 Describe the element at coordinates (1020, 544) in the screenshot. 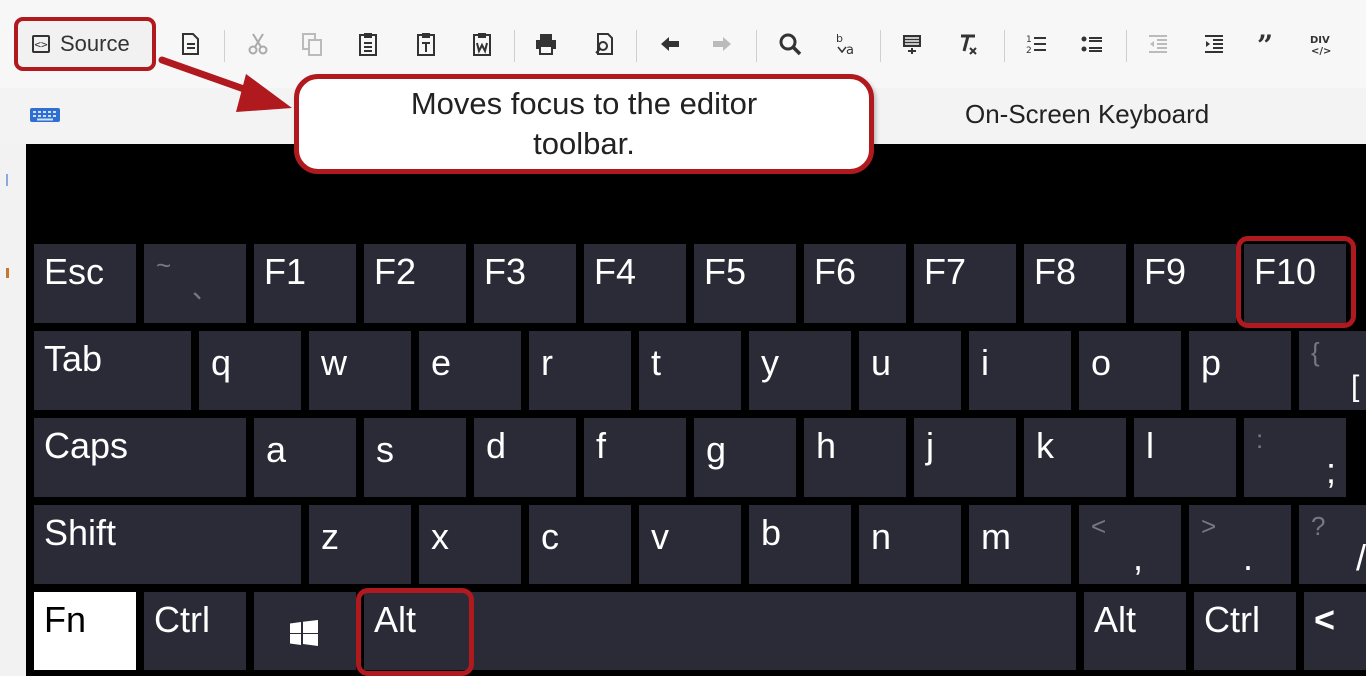

I see `key-m: m` at that location.